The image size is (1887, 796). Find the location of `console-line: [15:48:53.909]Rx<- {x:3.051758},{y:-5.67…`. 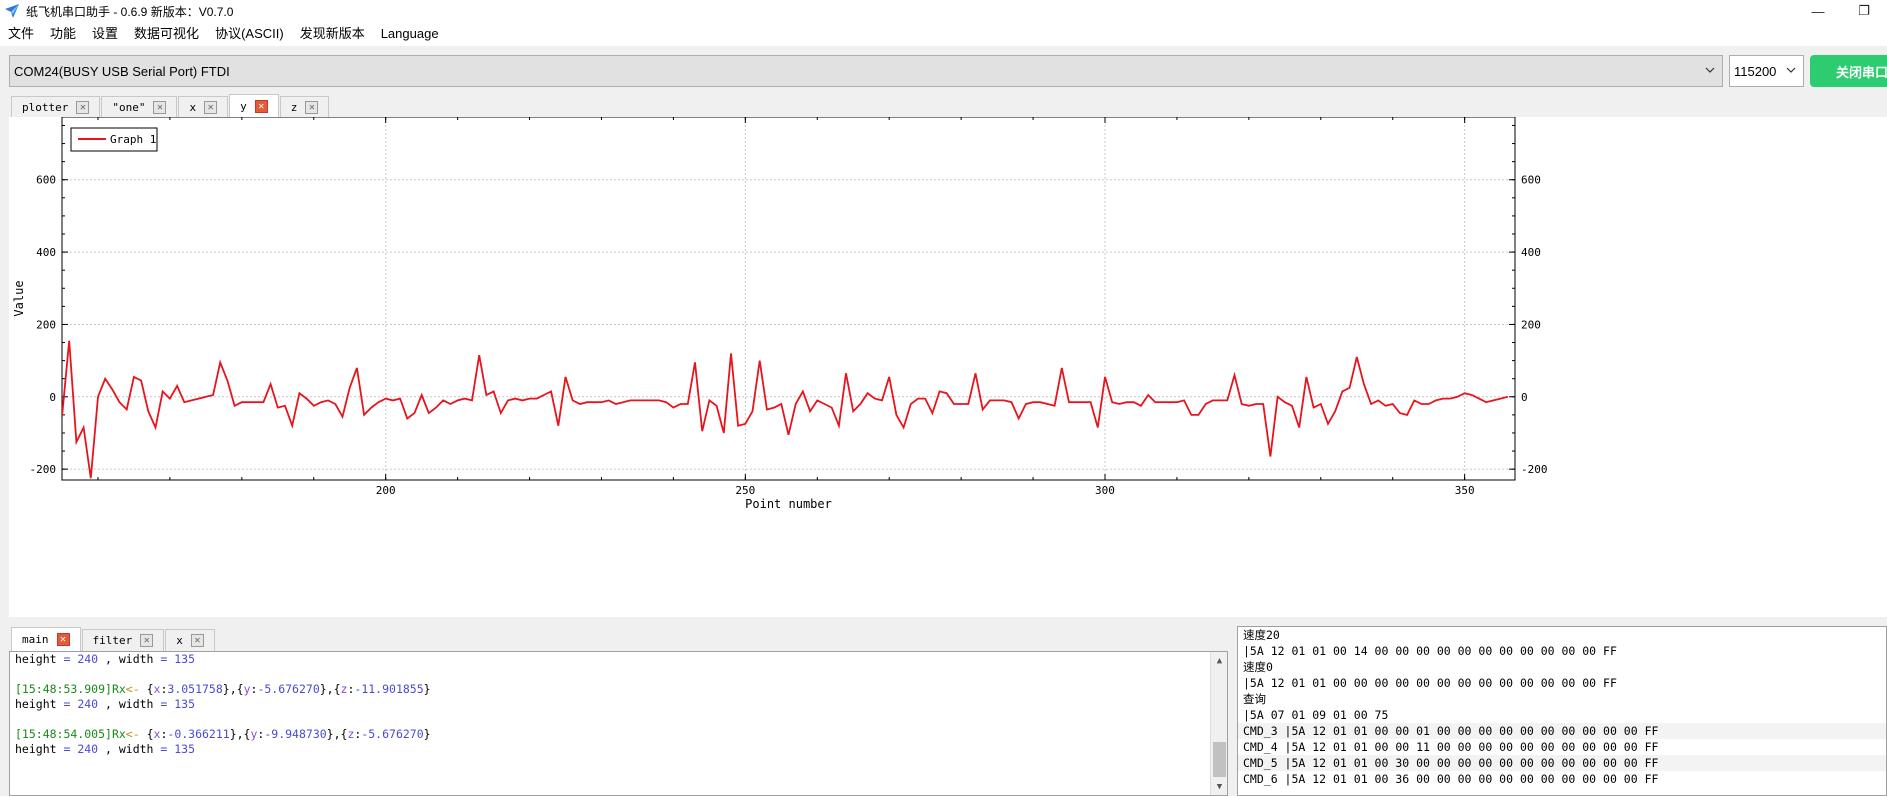

console-line: [15:48:53.909]Rx<- {x:3.051758},{y:-5.67… is located at coordinates (618, 689).